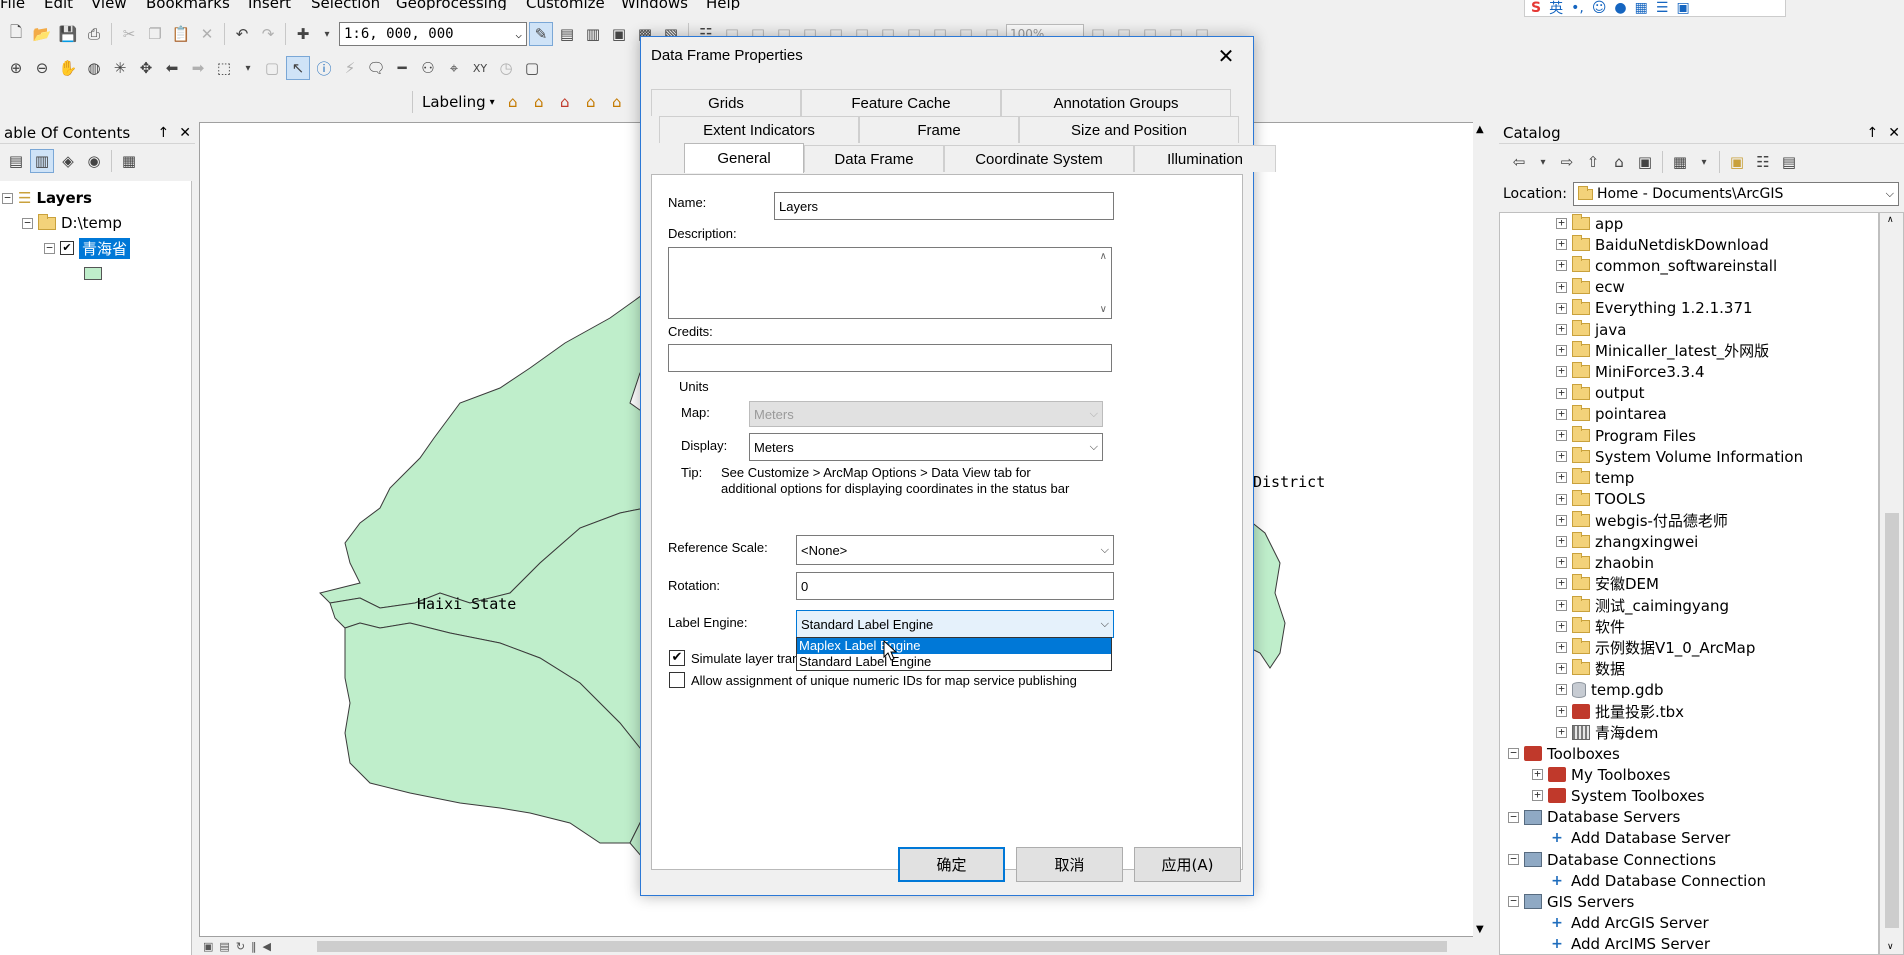 The width and height of the screenshot is (1904, 955). What do you see at coordinates (1600, 393) in the screenshot?
I see `catalog-item: + output` at bounding box center [1600, 393].